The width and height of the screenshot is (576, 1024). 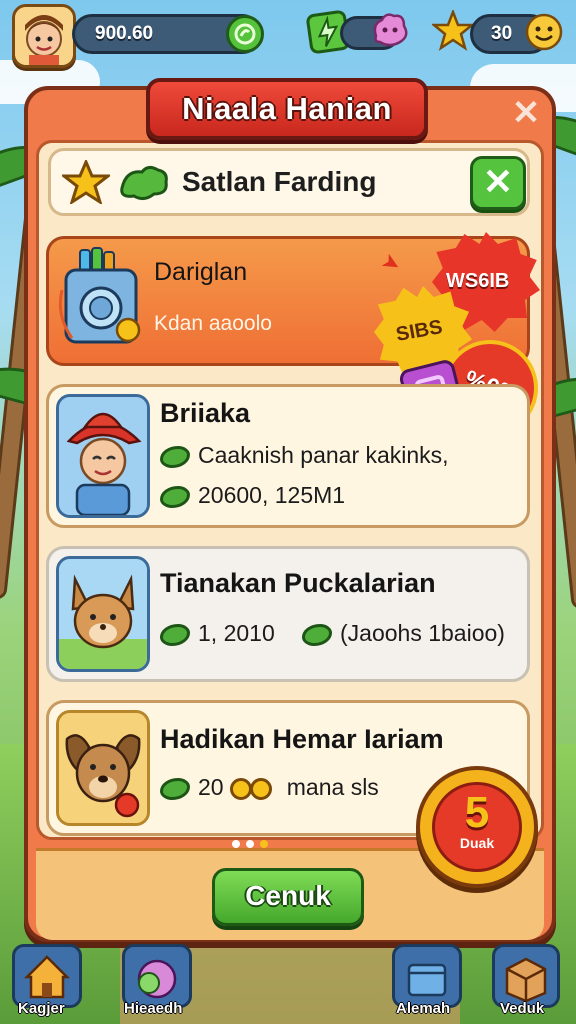 What do you see at coordinates (478, 281) in the screenshot?
I see `sale-badge-red-text: WS6IB` at bounding box center [478, 281].